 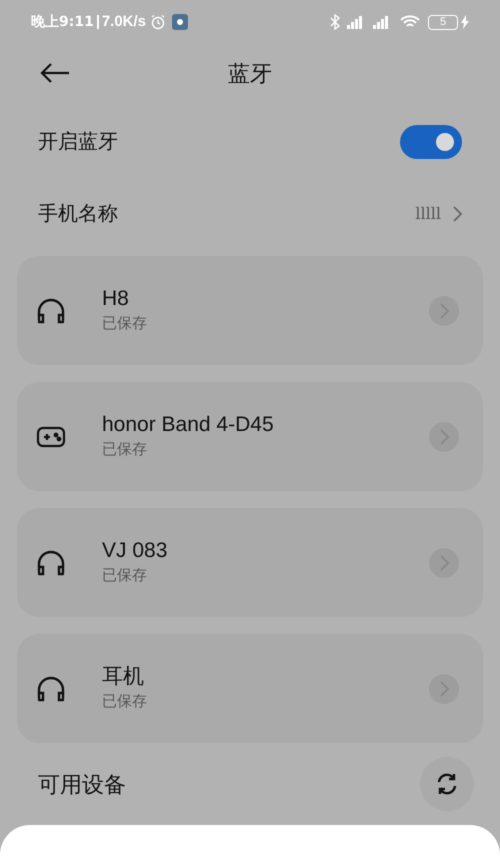 I want to click on network-speed: 7.0K/s, so click(x=124, y=22).